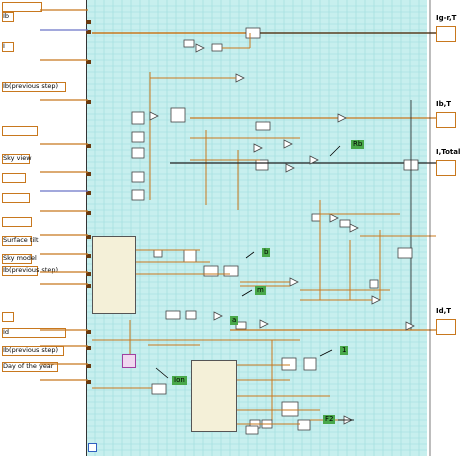 This screenshot has height=456, width=466. What do you see at coordinates (358, 144) in the screenshot?
I see `label-rb: Rb` at bounding box center [358, 144].